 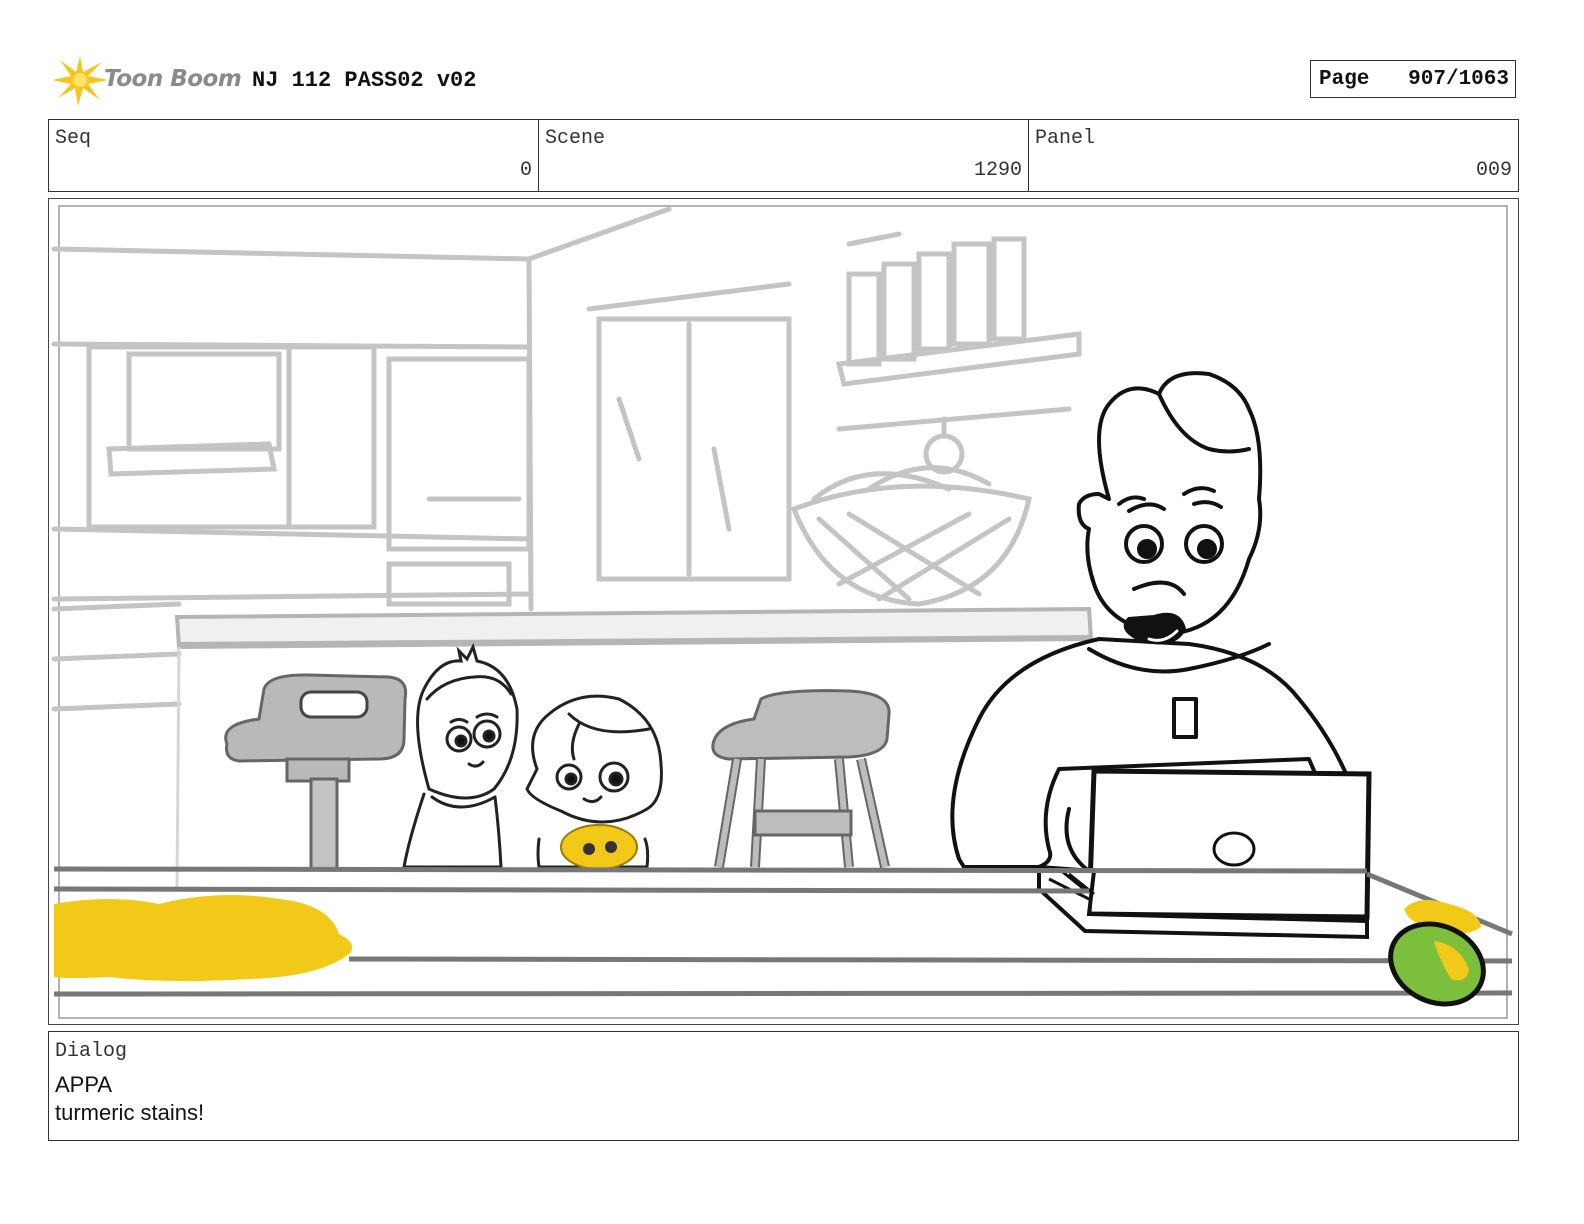 What do you see at coordinates (783, 1086) in the screenshot?
I see `dialog-box: Dialog APPA turmeric stains!` at bounding box center [783, 1086].